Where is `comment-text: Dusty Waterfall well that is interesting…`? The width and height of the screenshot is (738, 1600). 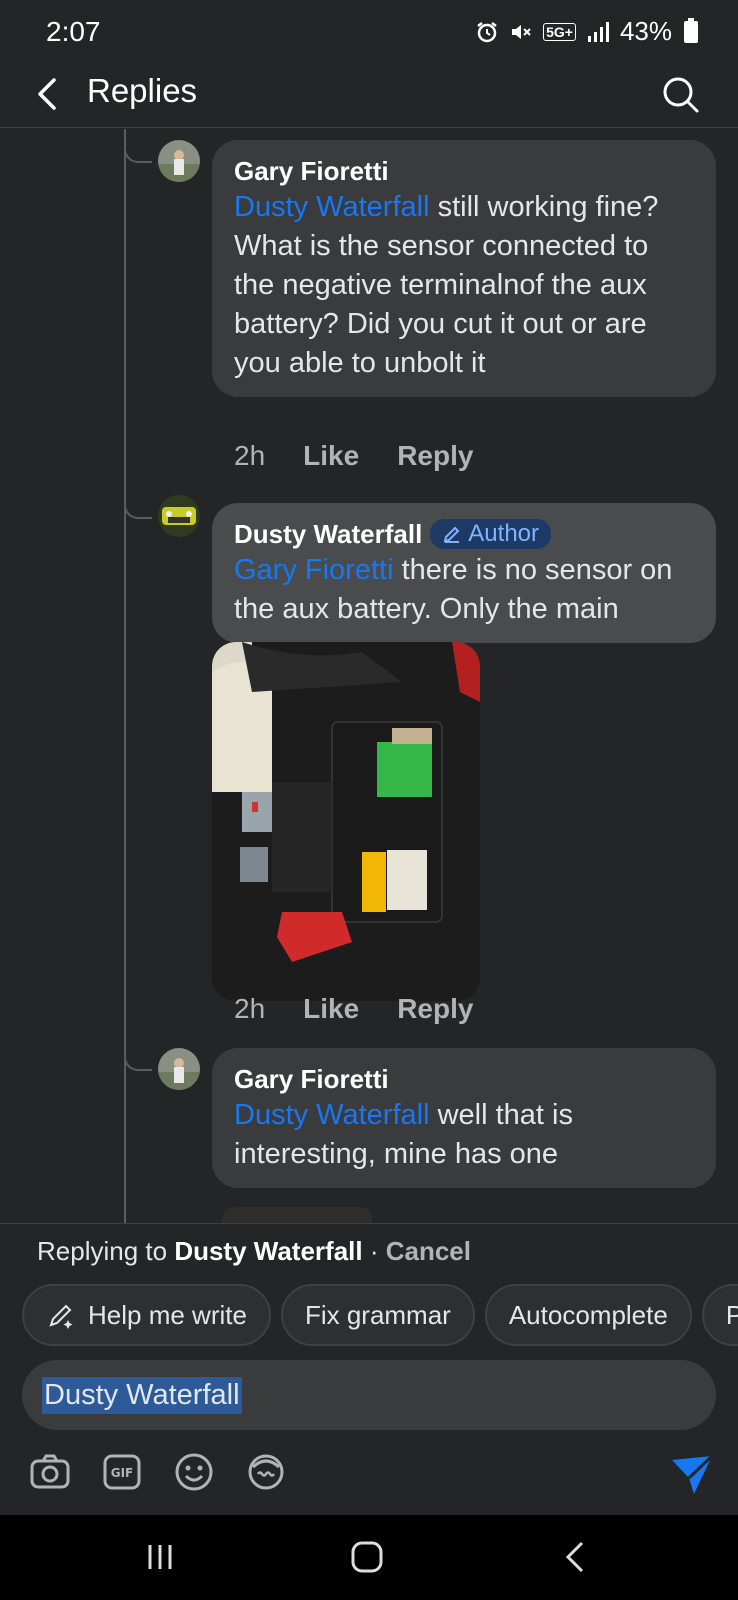 comment-text: Dusty Waterfall well that is interesting… is located at coordinates (464, 1135).